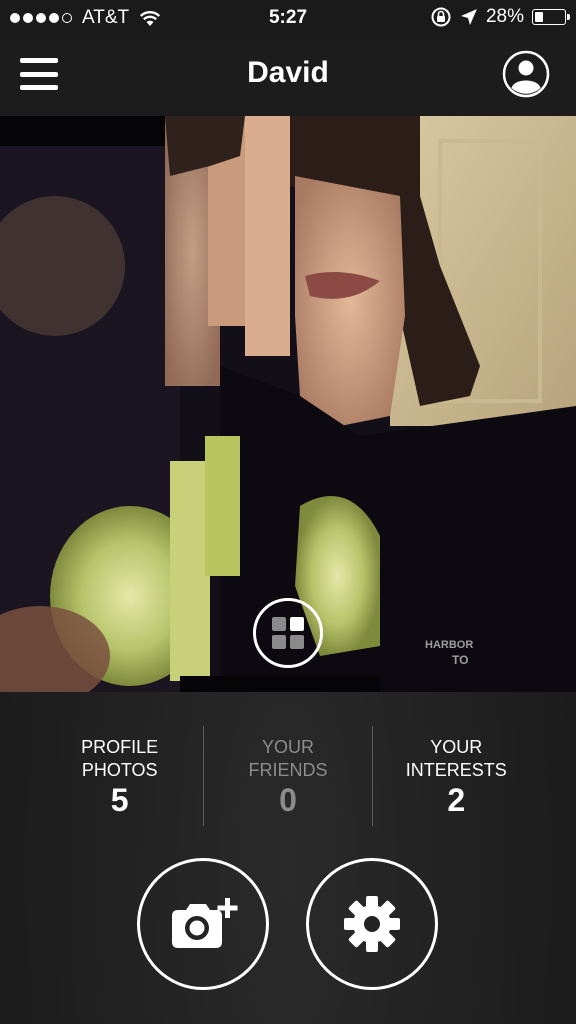  I want to click on add-photo-button, so click(203, 924).